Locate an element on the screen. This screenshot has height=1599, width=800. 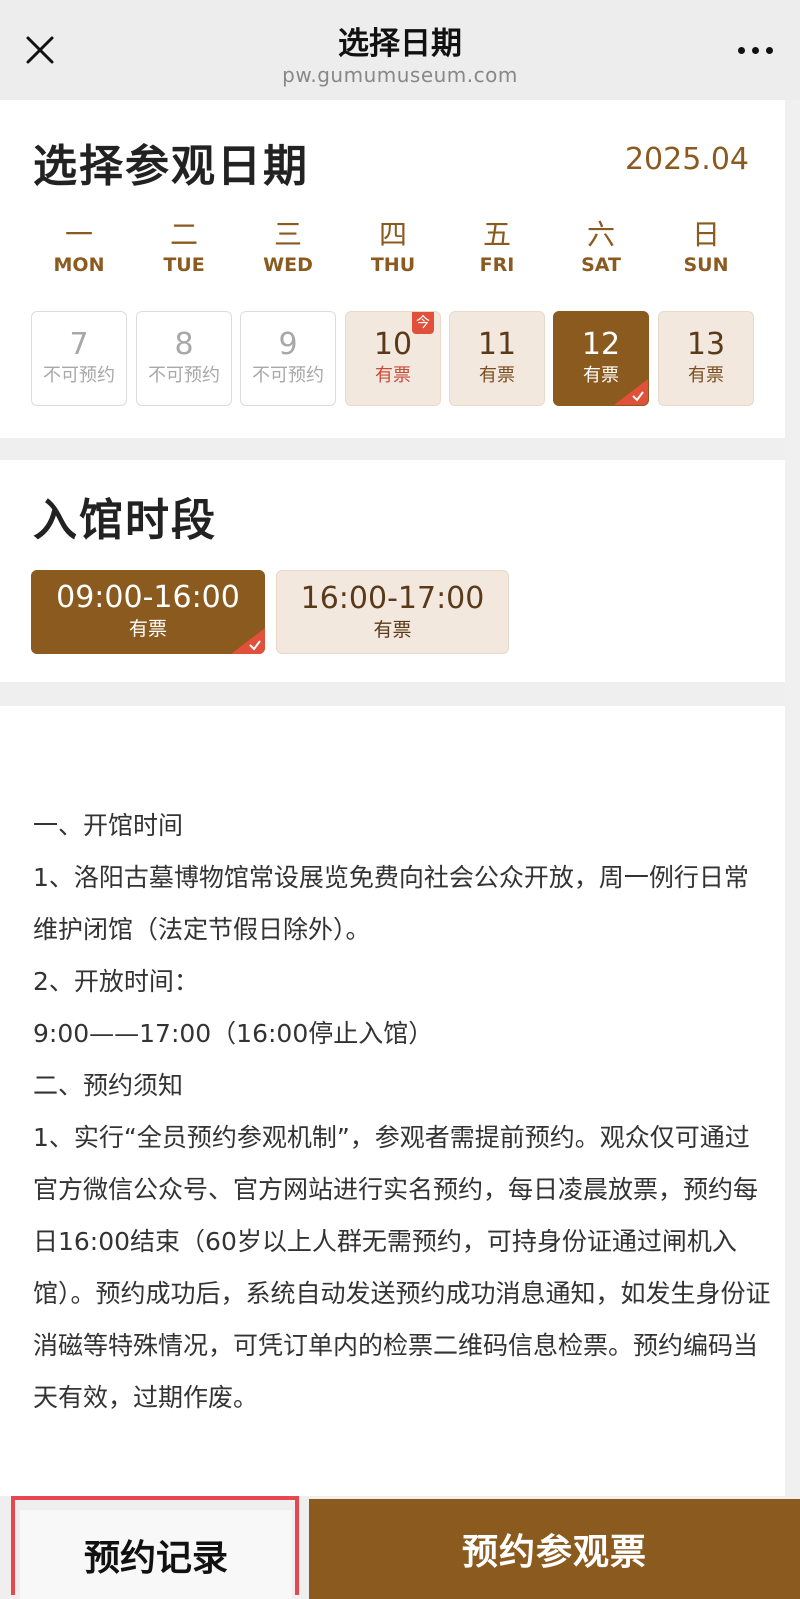
page-domain: pw.gumumuseum.com is located at coordinates (400, 75).